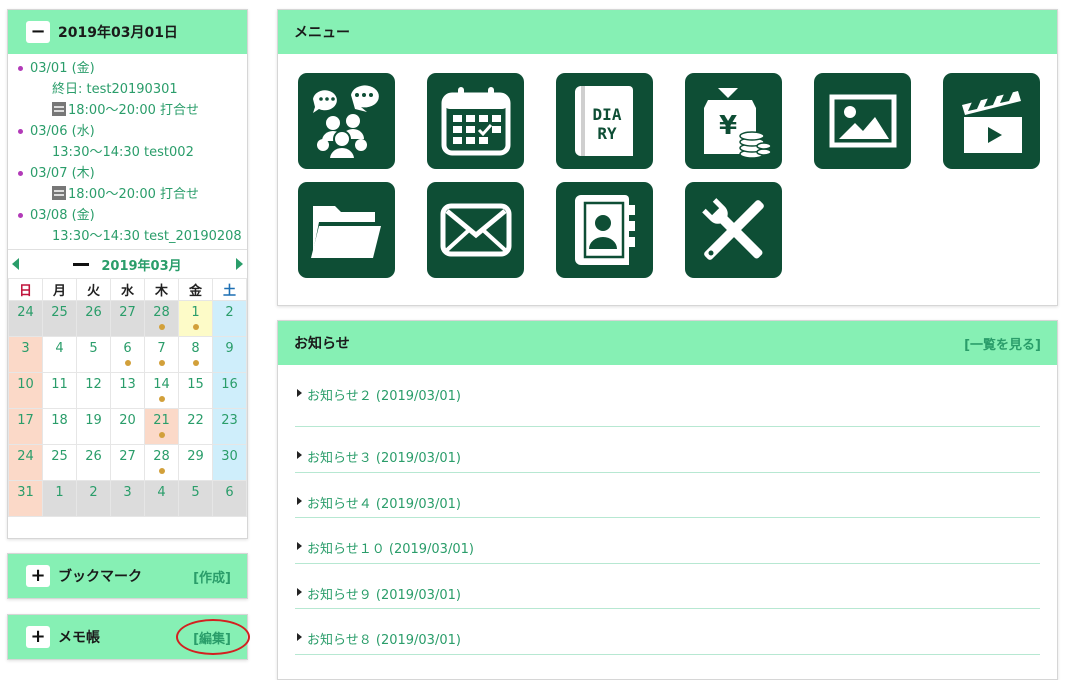 This screenshot has width=1076, height=680. What do you see at coordinates (132, 131) in the screenshot?
I see `schedule-date-link: 03/06 (水)` at bounding box center [132, 131].